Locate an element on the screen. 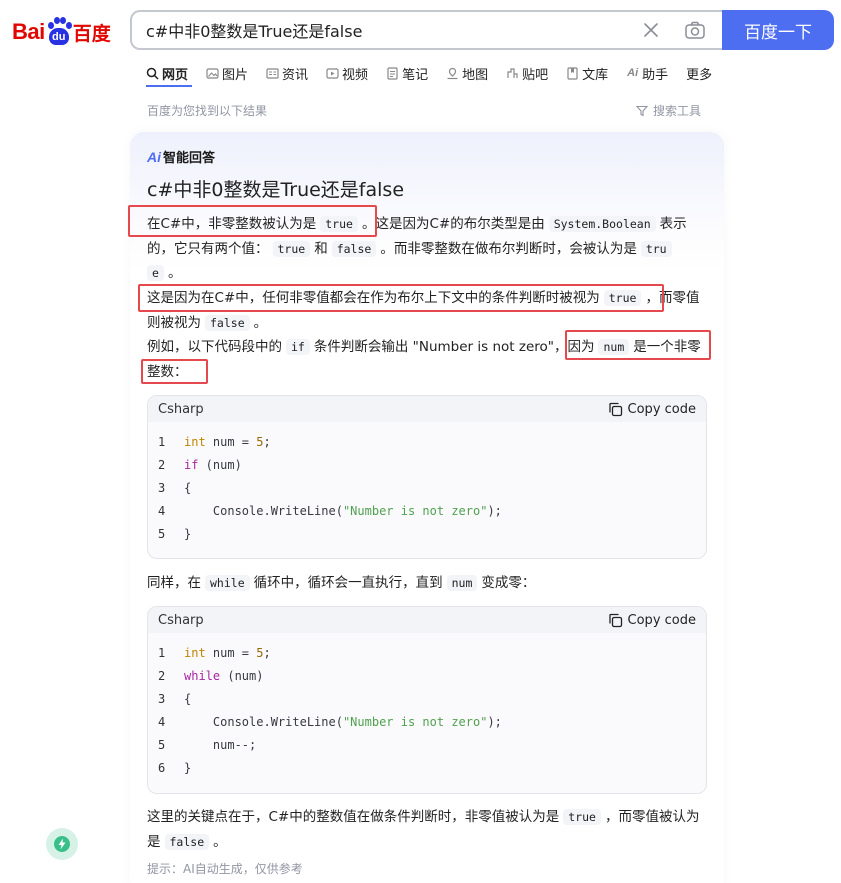 This screenshot has width=841, height=883. result-count: 百度为您找到以下结果 is located at coordinates (207, 111).